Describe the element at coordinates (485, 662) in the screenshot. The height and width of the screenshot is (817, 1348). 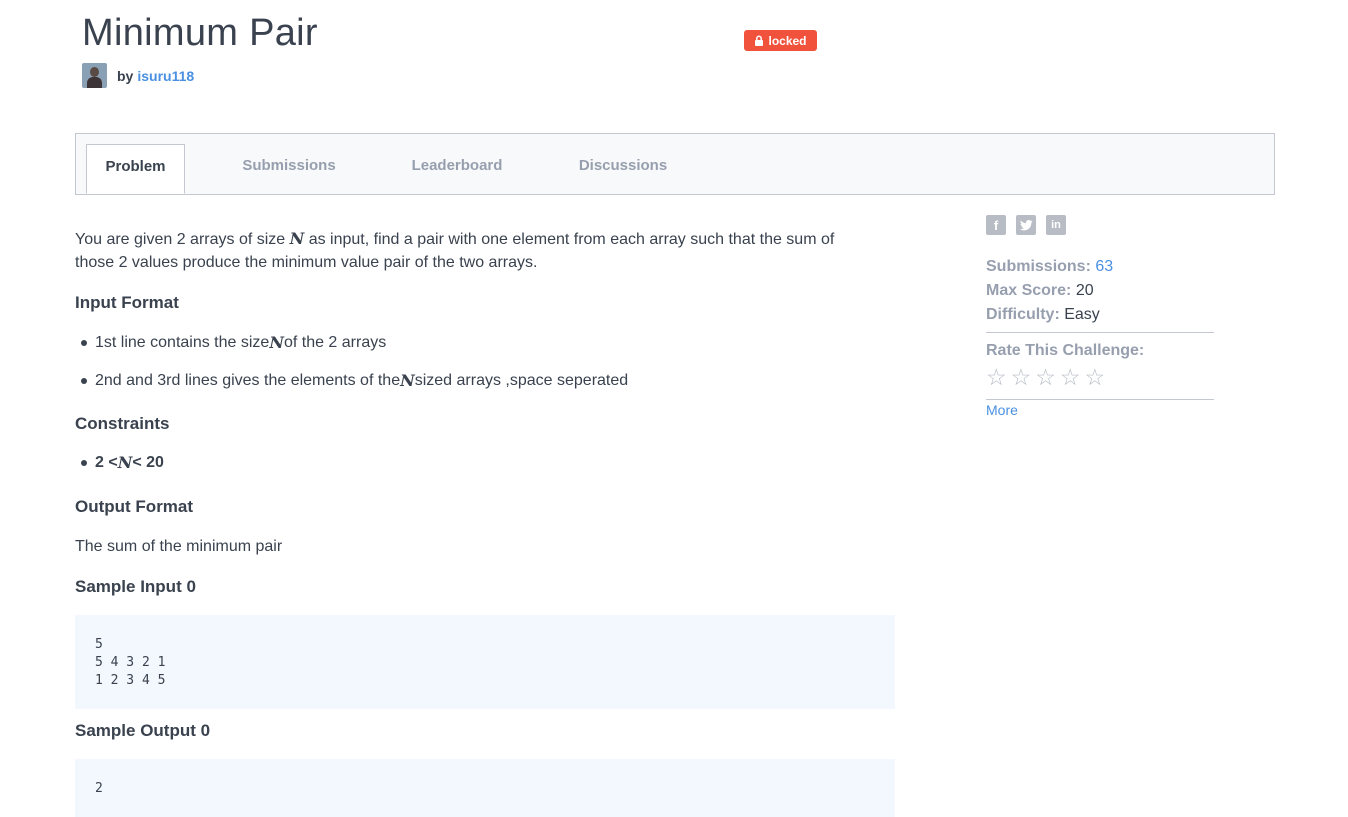
I see `sample-input-code: 5 5 4 3 2 1 1 2 3 4 5` at that location.